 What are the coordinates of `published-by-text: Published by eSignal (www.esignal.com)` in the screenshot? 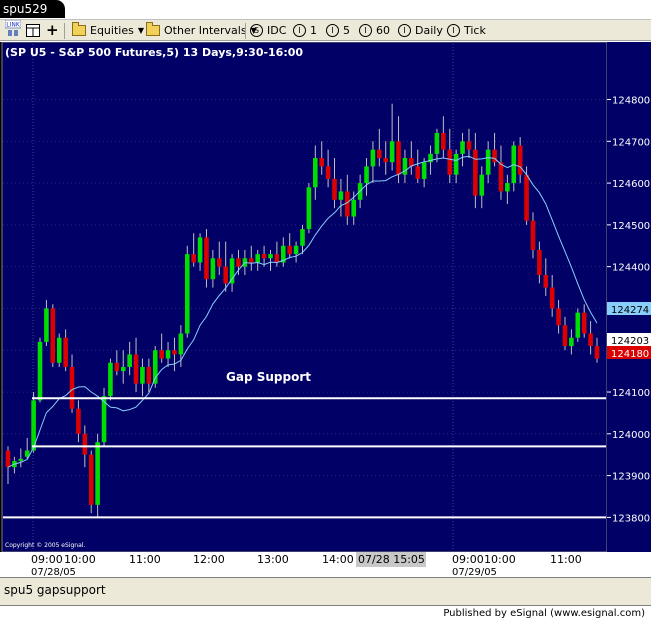 It's located at (544, 613).